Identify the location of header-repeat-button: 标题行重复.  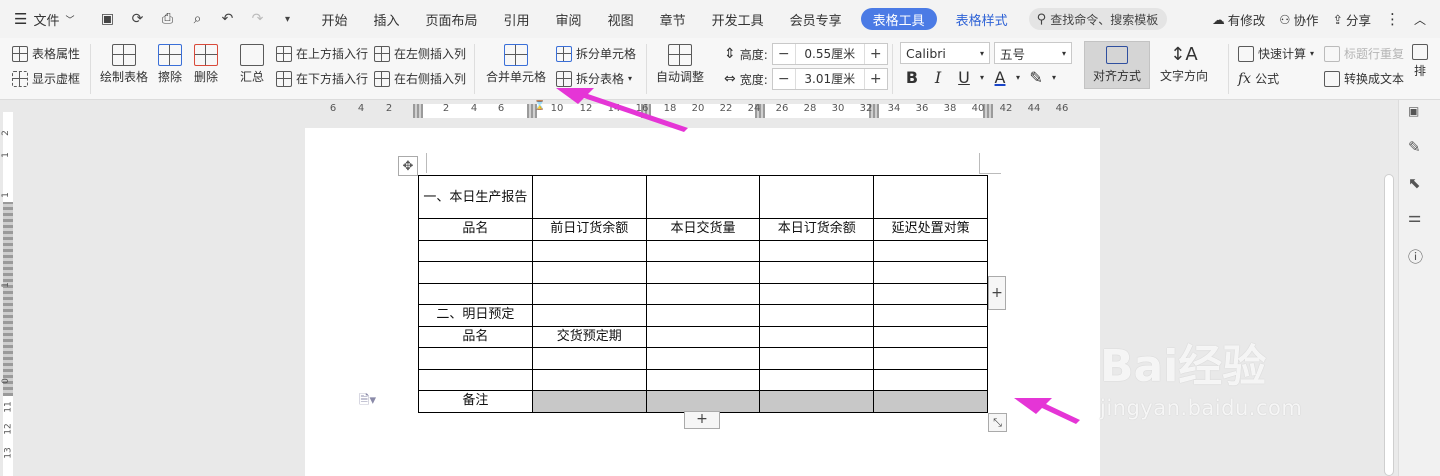
(1364, 53).